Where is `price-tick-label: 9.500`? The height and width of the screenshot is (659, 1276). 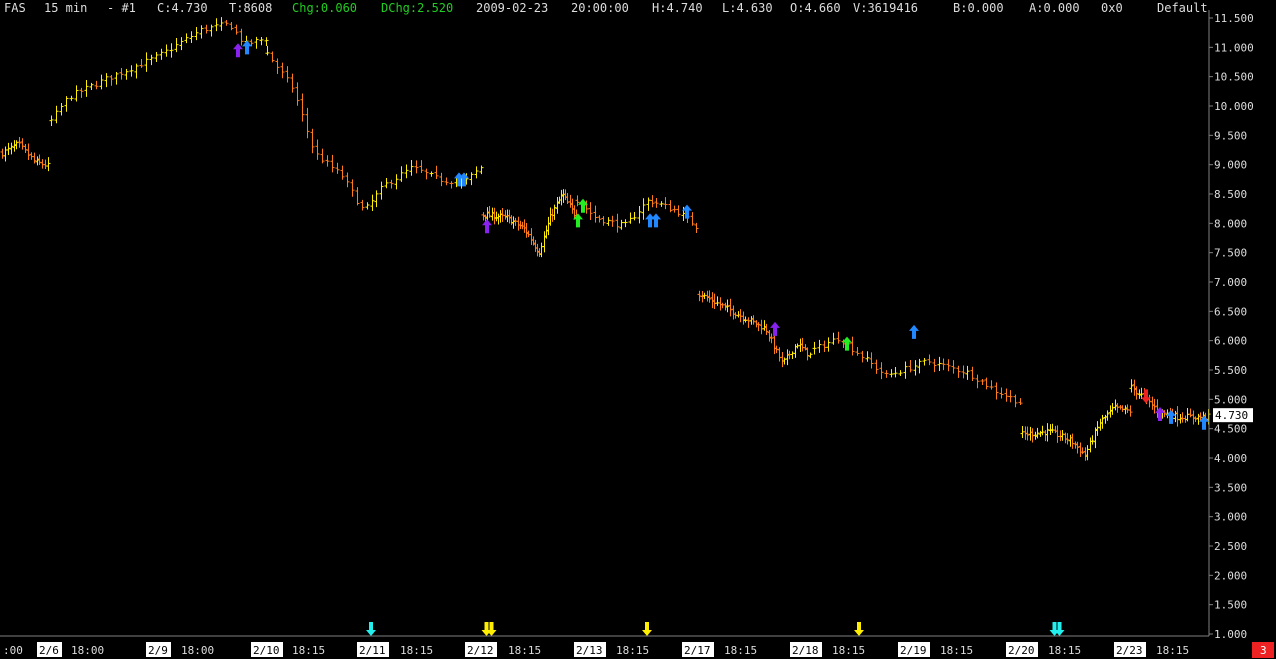
price-tick-label: 9.500 is located at coordinates (1230, 135).